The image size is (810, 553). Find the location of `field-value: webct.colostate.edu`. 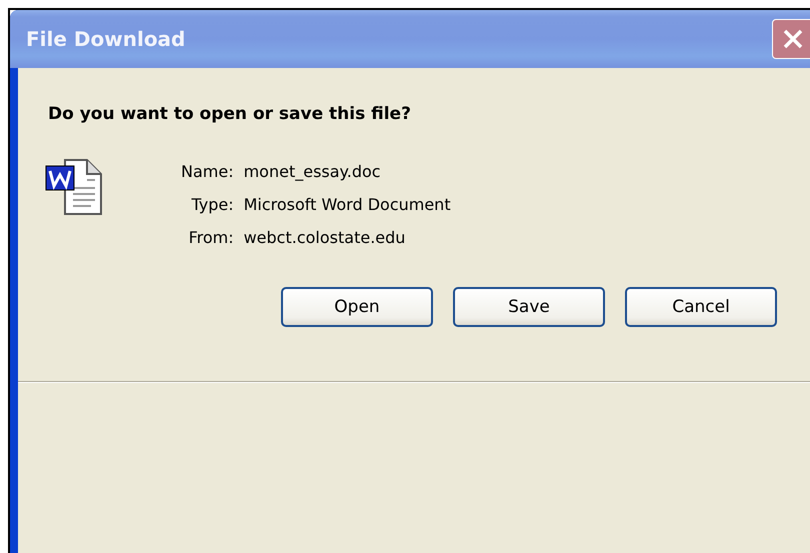

field-value: webct.colostate.edu is located at coordinates (325, 237).